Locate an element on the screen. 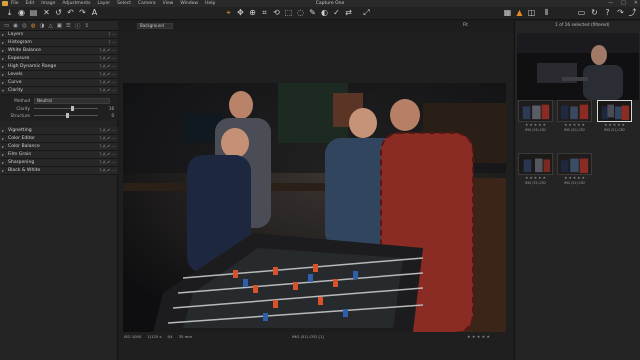 The height and width of the screenshot is (360, 640). rotate-tool-icon: ⟲ is located at coordinates (276, 13).